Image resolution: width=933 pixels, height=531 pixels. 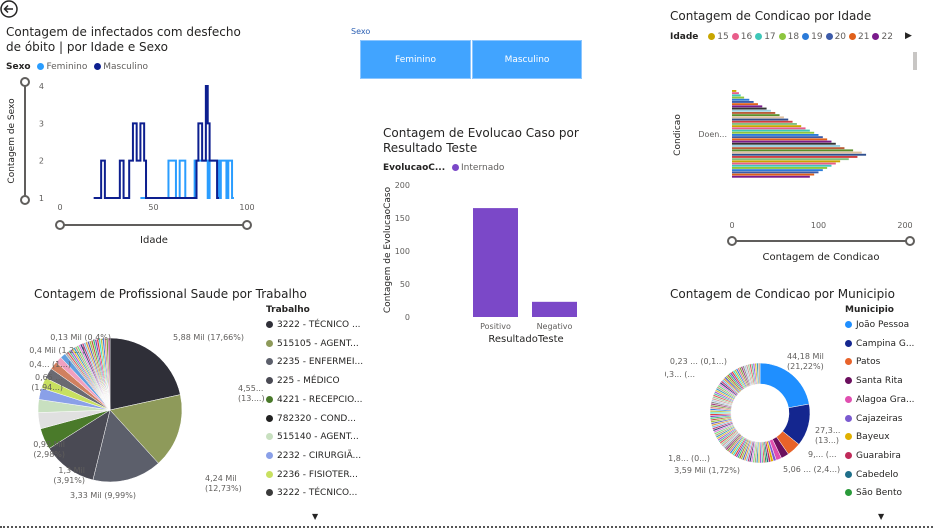 What do you see at coordinates (527, 59) in the screenshot?
I see `slicer-masculino-button: Masculino` at bounding box center [527, 59].